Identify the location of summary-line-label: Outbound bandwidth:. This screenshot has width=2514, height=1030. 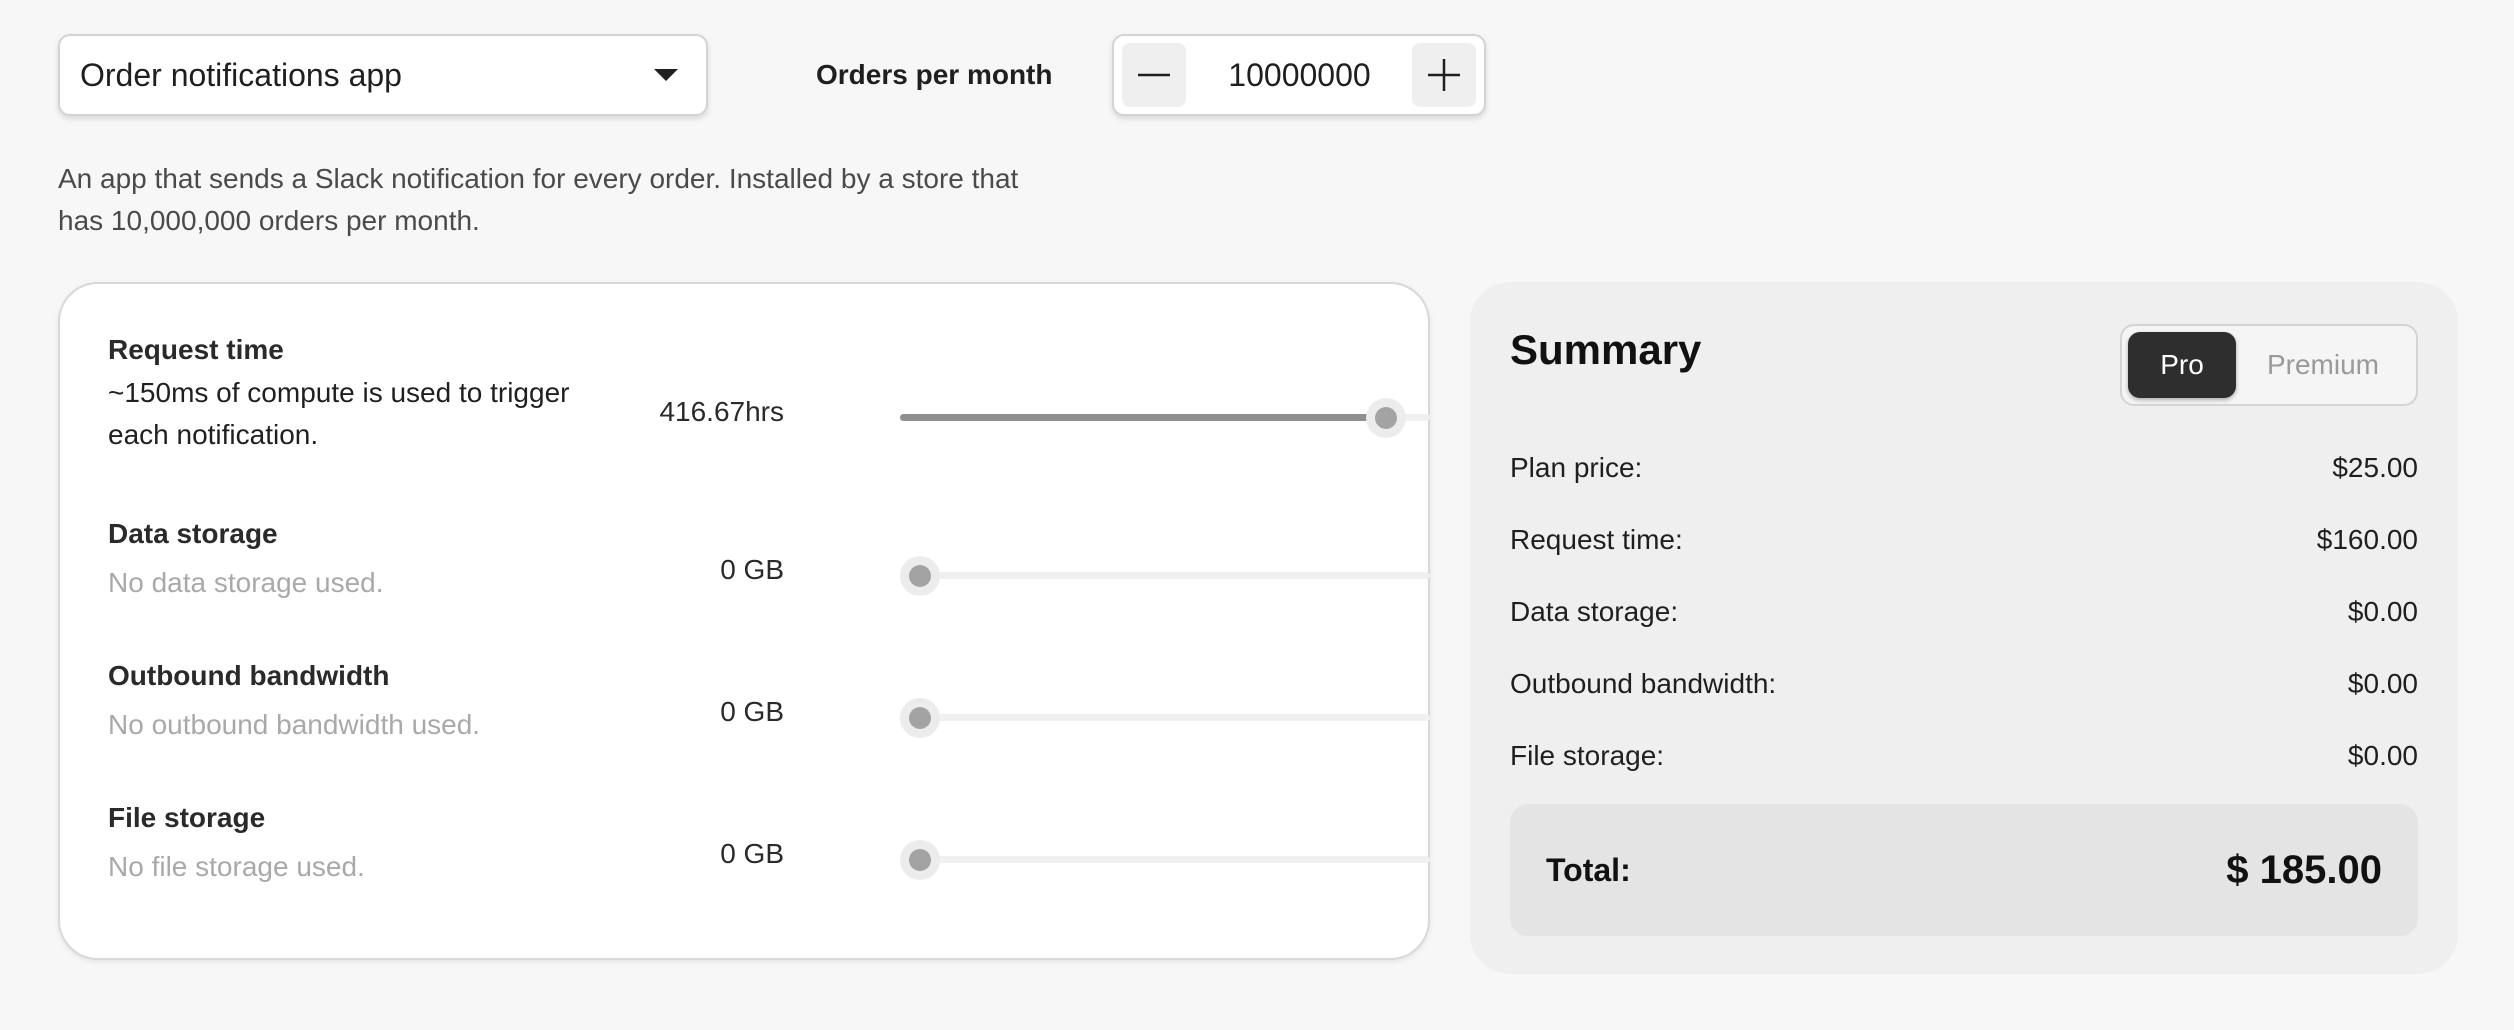
(1643, 683).